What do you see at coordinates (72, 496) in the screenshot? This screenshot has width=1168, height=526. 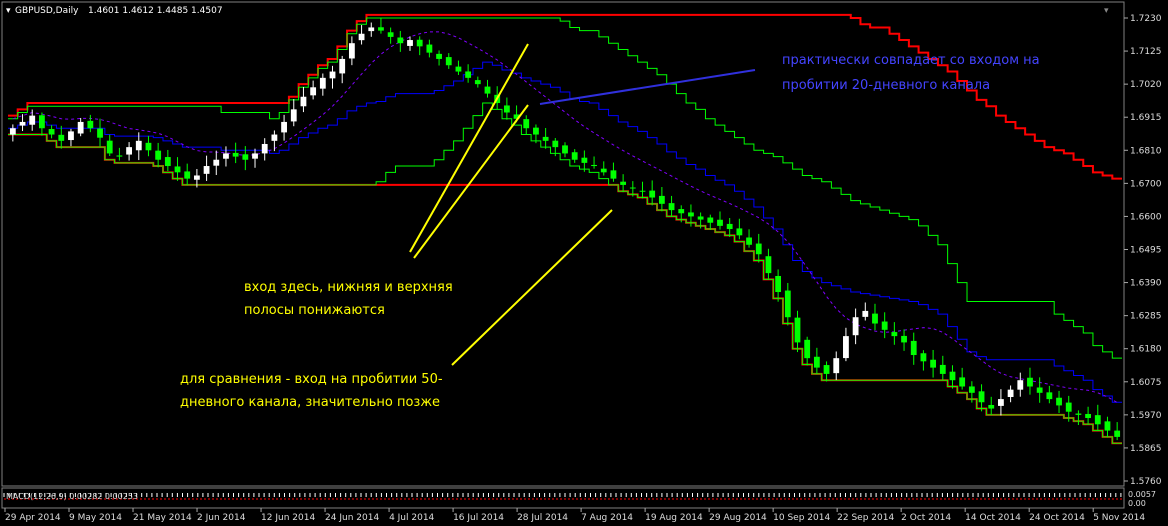 I see `macd-label: MACD(12,26,9) 0.00282 0.00253` at bounding box center [72, 496].